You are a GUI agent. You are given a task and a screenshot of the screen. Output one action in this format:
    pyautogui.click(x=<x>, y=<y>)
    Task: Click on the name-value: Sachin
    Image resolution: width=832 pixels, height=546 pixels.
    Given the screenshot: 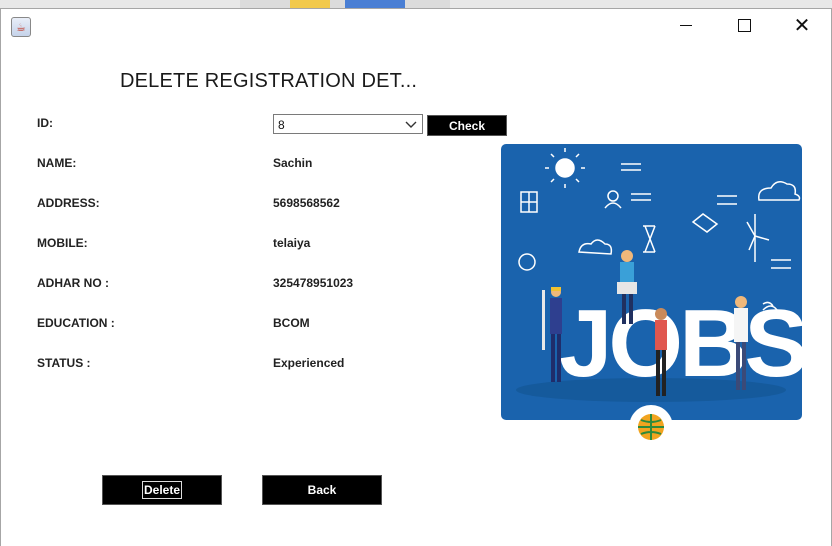 What is the action you would take?
    pyautogui.click(x=293, y=163)
    